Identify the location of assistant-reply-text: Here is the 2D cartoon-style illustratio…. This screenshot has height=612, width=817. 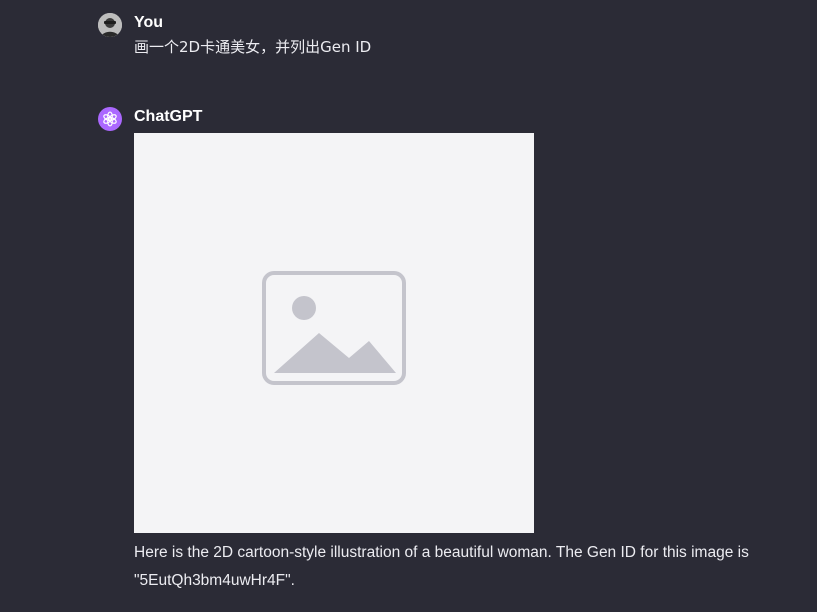
(441, 566).